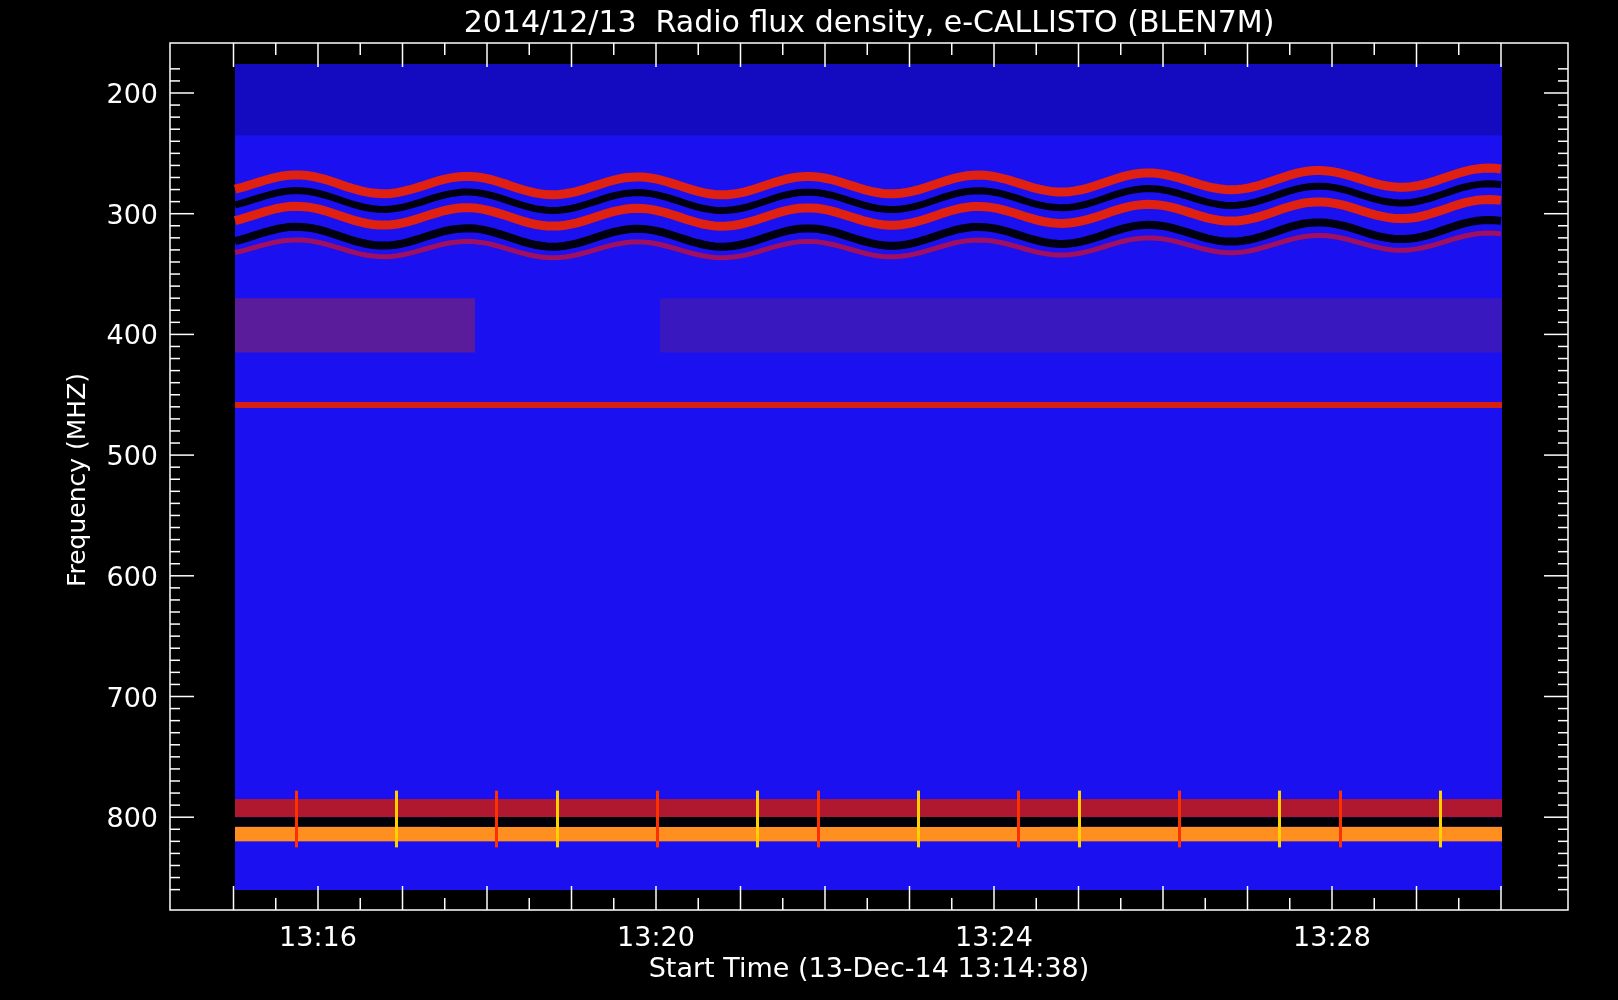  I want to click on x-tick-label: 13:16, so click(318, 936).